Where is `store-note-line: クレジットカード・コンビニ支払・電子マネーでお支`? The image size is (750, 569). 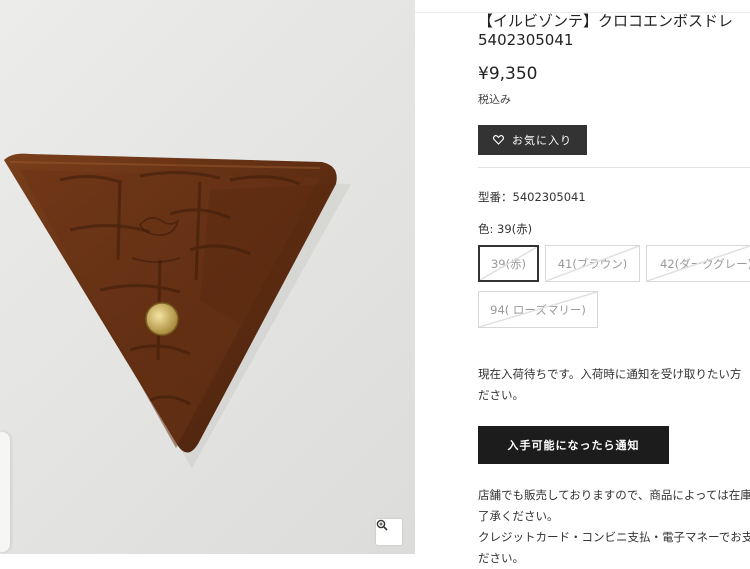 store-note-line: クレジットカード・コンビニ支払・電子マネーでお支 is located at coordinates (614, 537).